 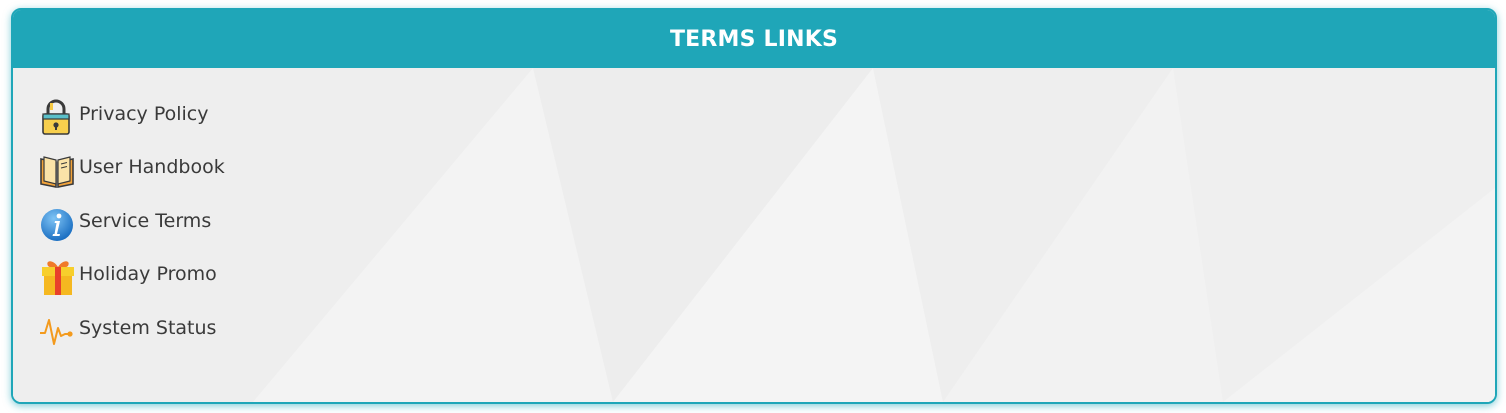 I want to click on link-label: User Handbook, so click(x=152, y=167).